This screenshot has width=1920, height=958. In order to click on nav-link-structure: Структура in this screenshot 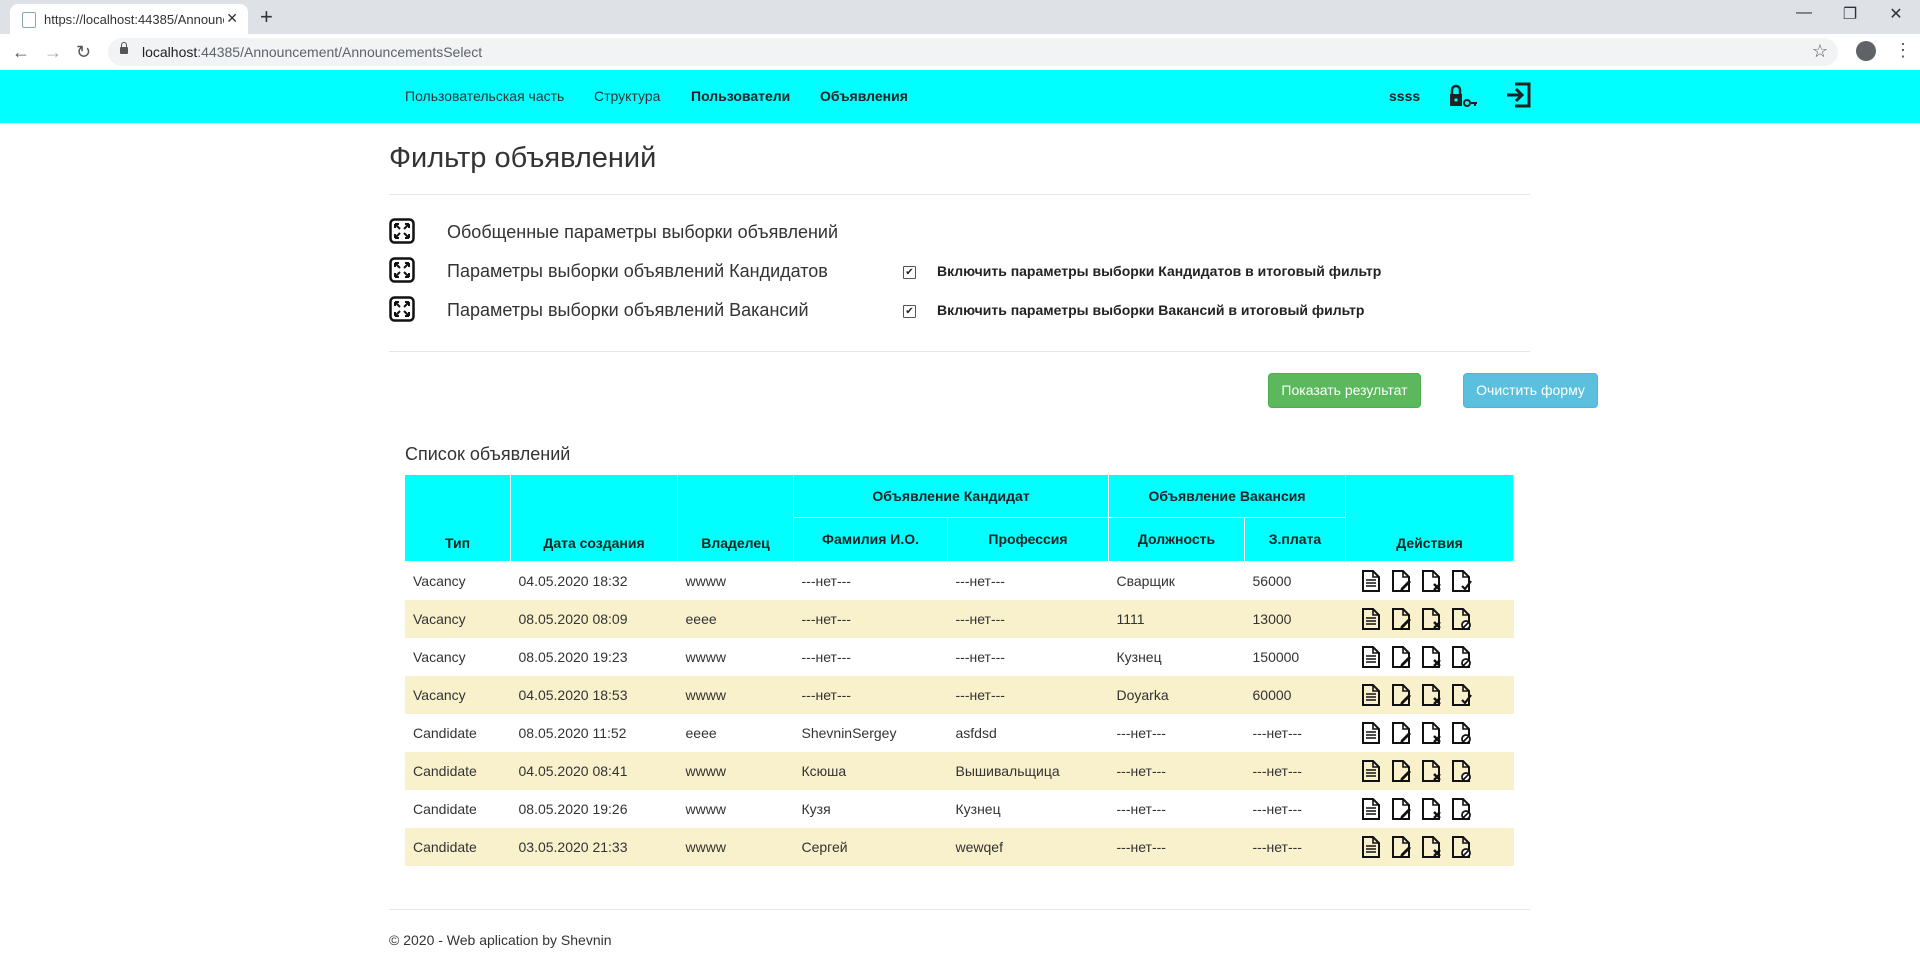, I will do `click(627, 96)`.